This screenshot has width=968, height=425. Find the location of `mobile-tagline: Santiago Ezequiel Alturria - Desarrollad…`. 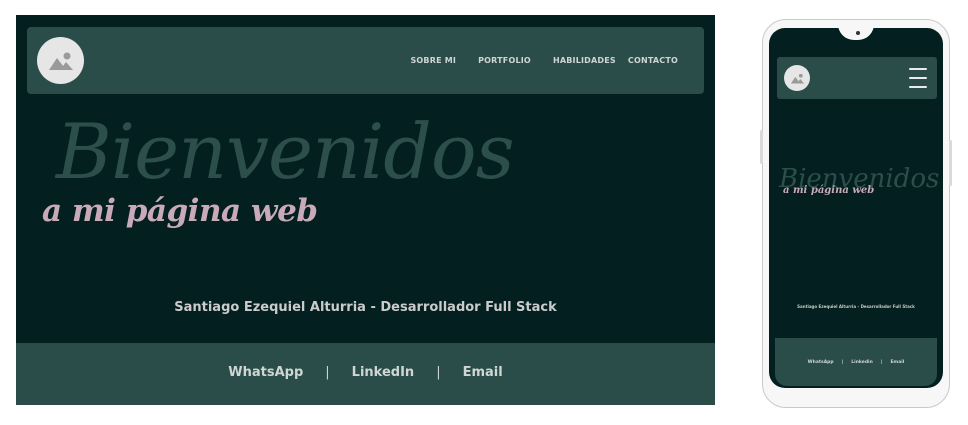

mobile-tagline: Santiago Ezequiel Alturria - Desarrollad… is located at coordinates (856, 306).